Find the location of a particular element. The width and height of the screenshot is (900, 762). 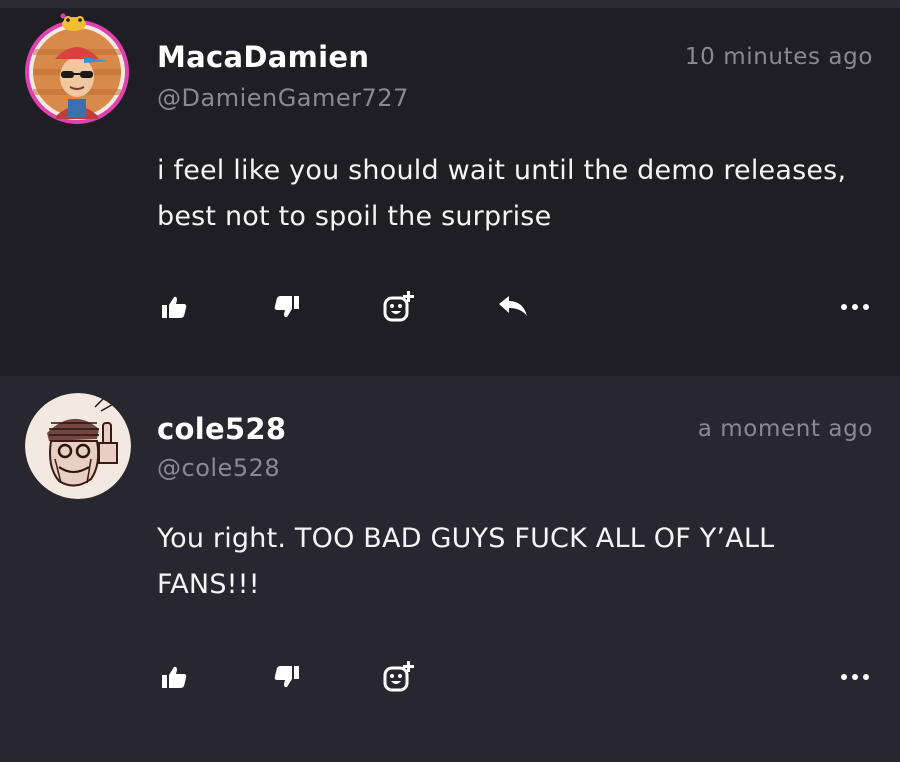

avatar-badge-icon is located at coordinates (73, 22).